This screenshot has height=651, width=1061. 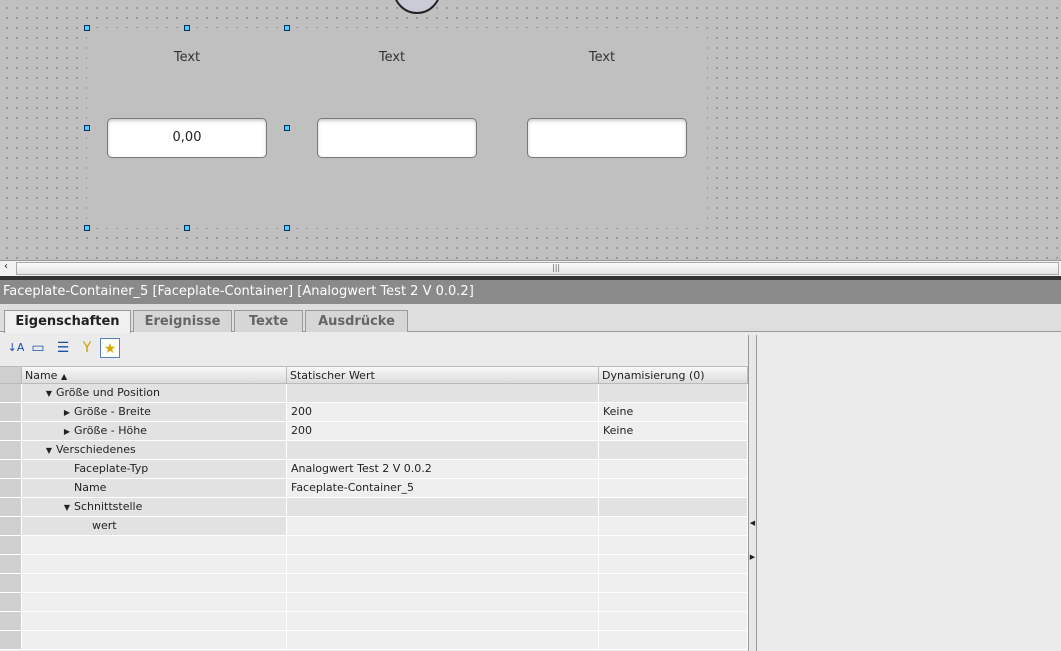 What do you see at coordinates (154, 412) in the screenshot?
I see `property-name: ▶ Größe - Breite` at bounding box center [154, 412].